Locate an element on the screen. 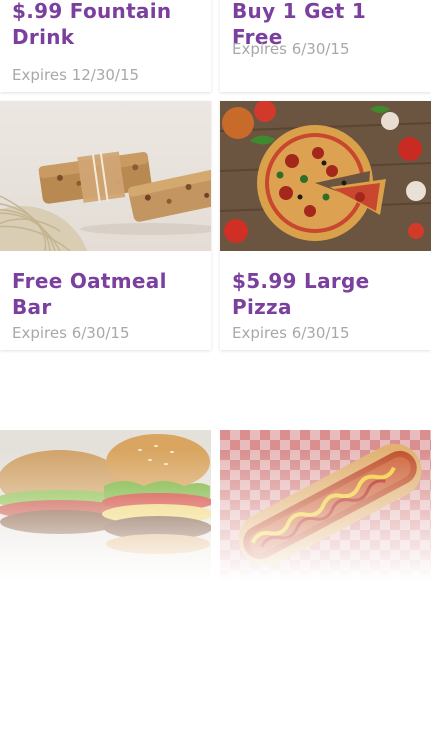 The image size is (431, 734). pizza-photo is located at coordinates (325, 176).